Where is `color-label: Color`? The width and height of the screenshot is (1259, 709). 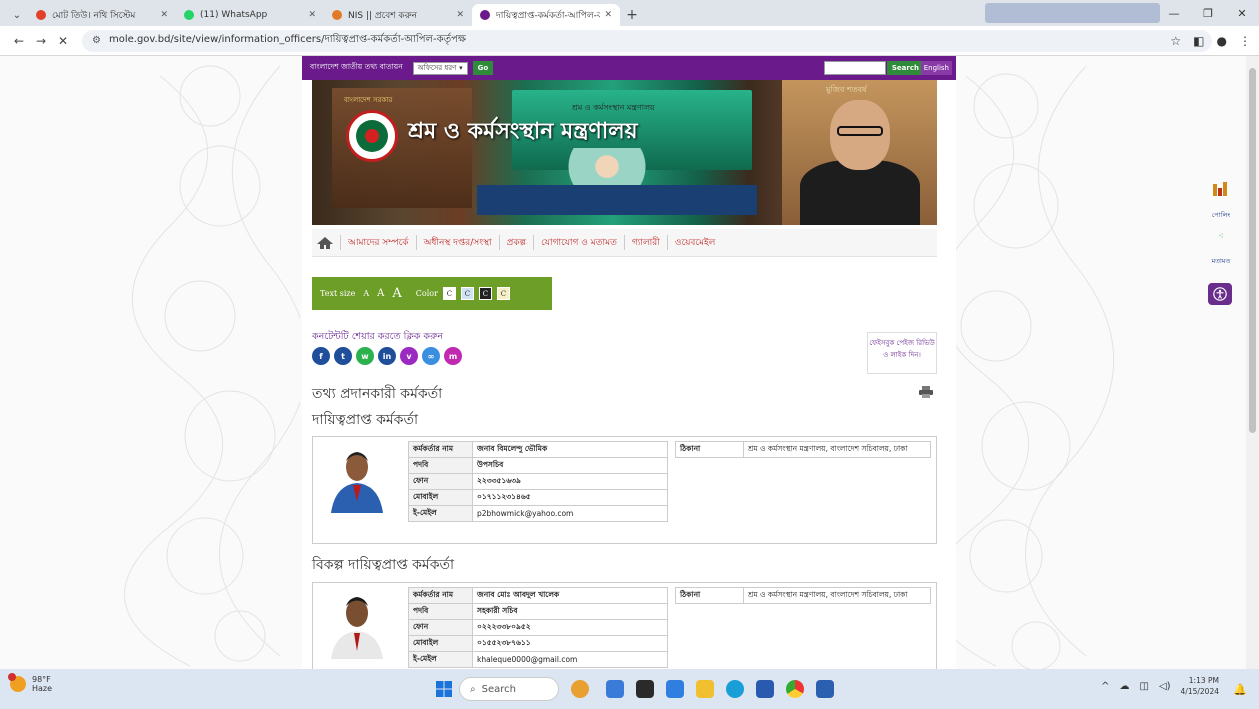 color-label: Color is located at coordinates (426, 293).